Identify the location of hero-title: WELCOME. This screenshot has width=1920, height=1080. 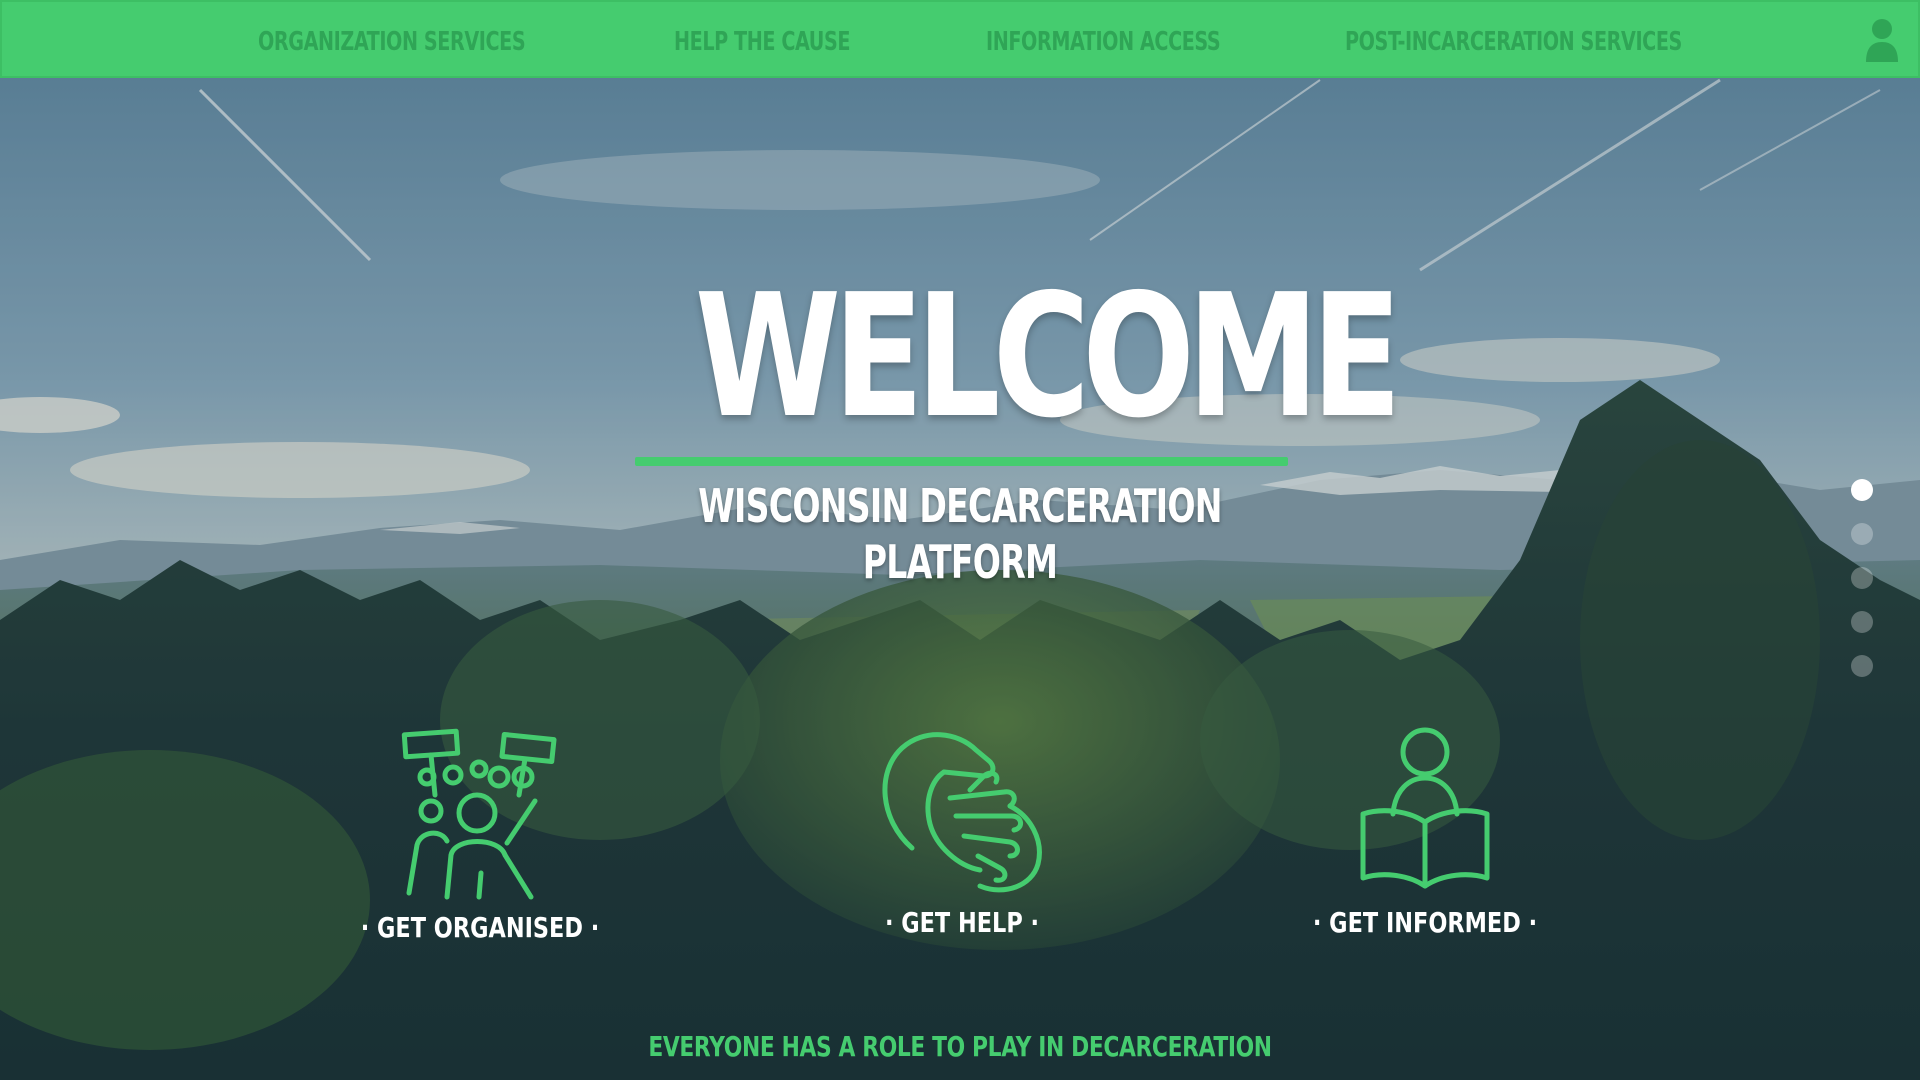
(1048, 357).